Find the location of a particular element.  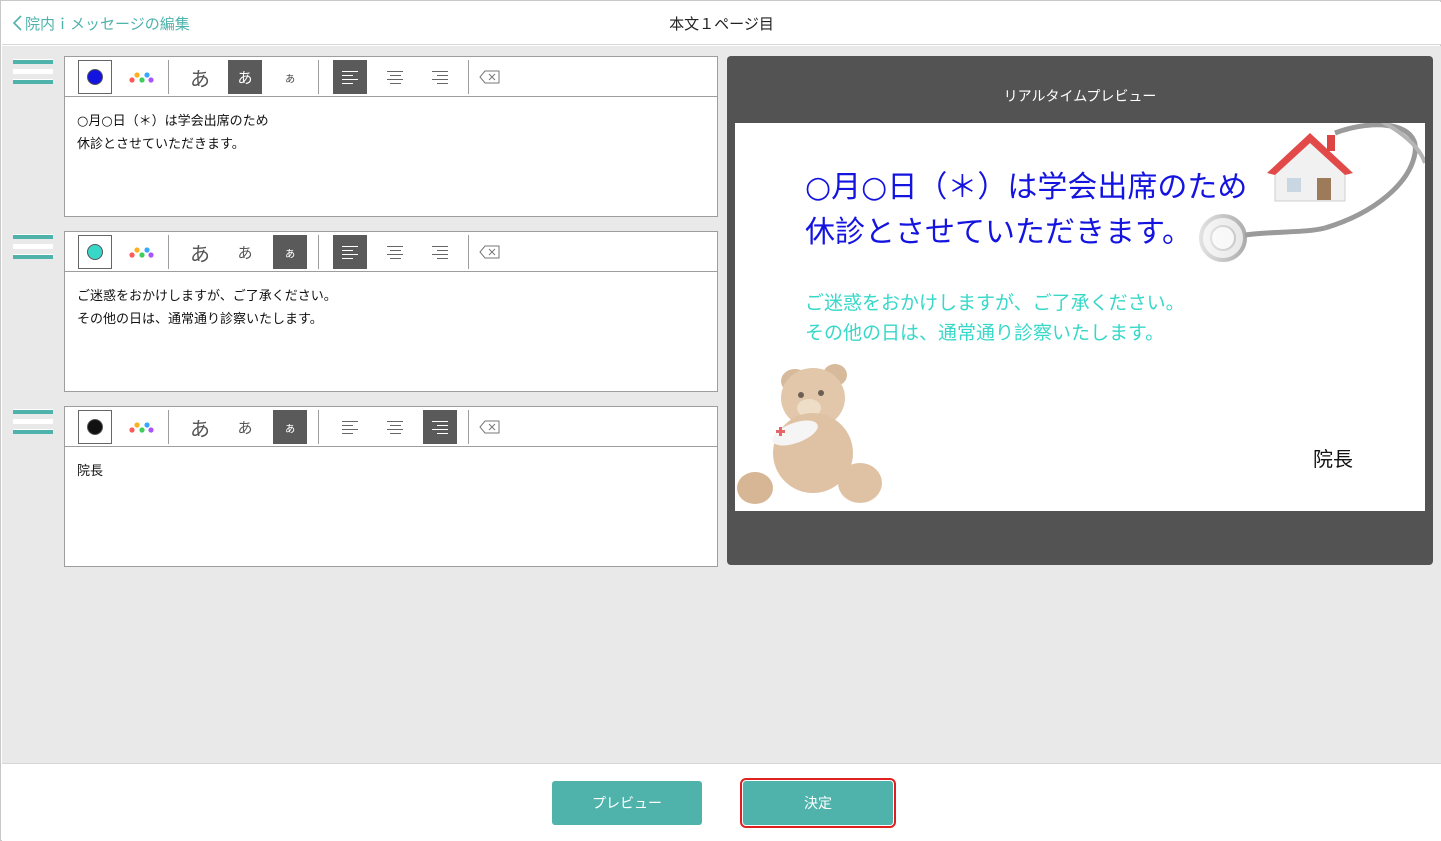

top-bar: 院内ｉメッセージの編集 本文１ページ目 is located at coordinates (721, 23).